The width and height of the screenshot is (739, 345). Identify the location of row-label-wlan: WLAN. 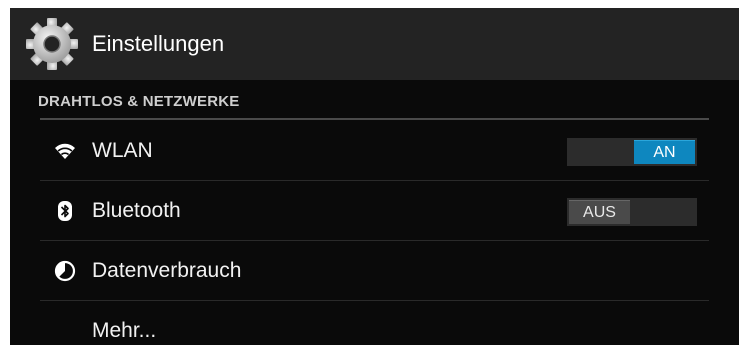
(122, 150).